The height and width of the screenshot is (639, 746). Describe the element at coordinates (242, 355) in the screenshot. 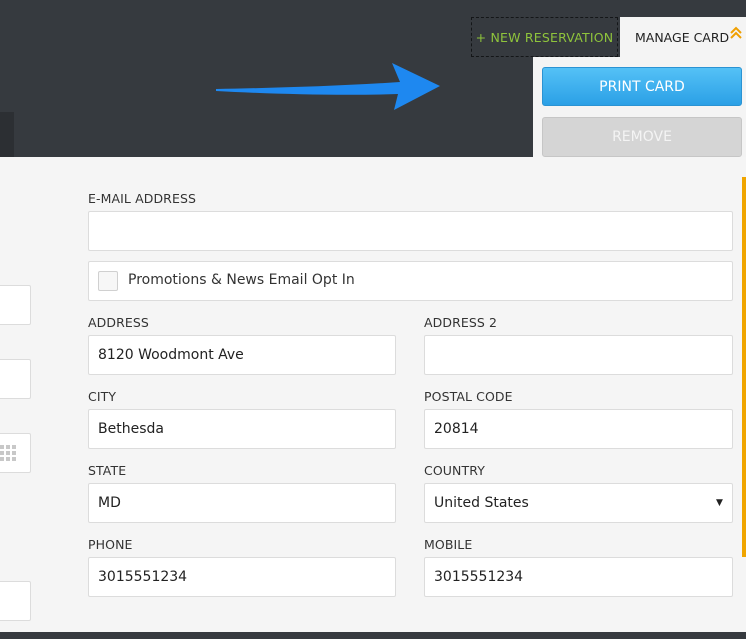

I see `address-field: 8120 Woodmont Ave` at that location.